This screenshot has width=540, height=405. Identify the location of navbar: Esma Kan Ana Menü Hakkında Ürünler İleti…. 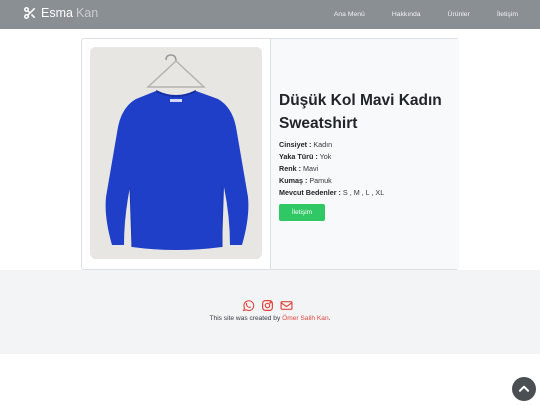
(270, 14).